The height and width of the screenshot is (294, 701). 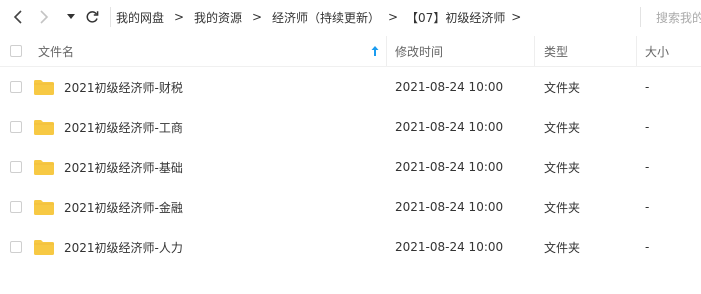 I want to click on search-divider, so click(x=640, y=17).